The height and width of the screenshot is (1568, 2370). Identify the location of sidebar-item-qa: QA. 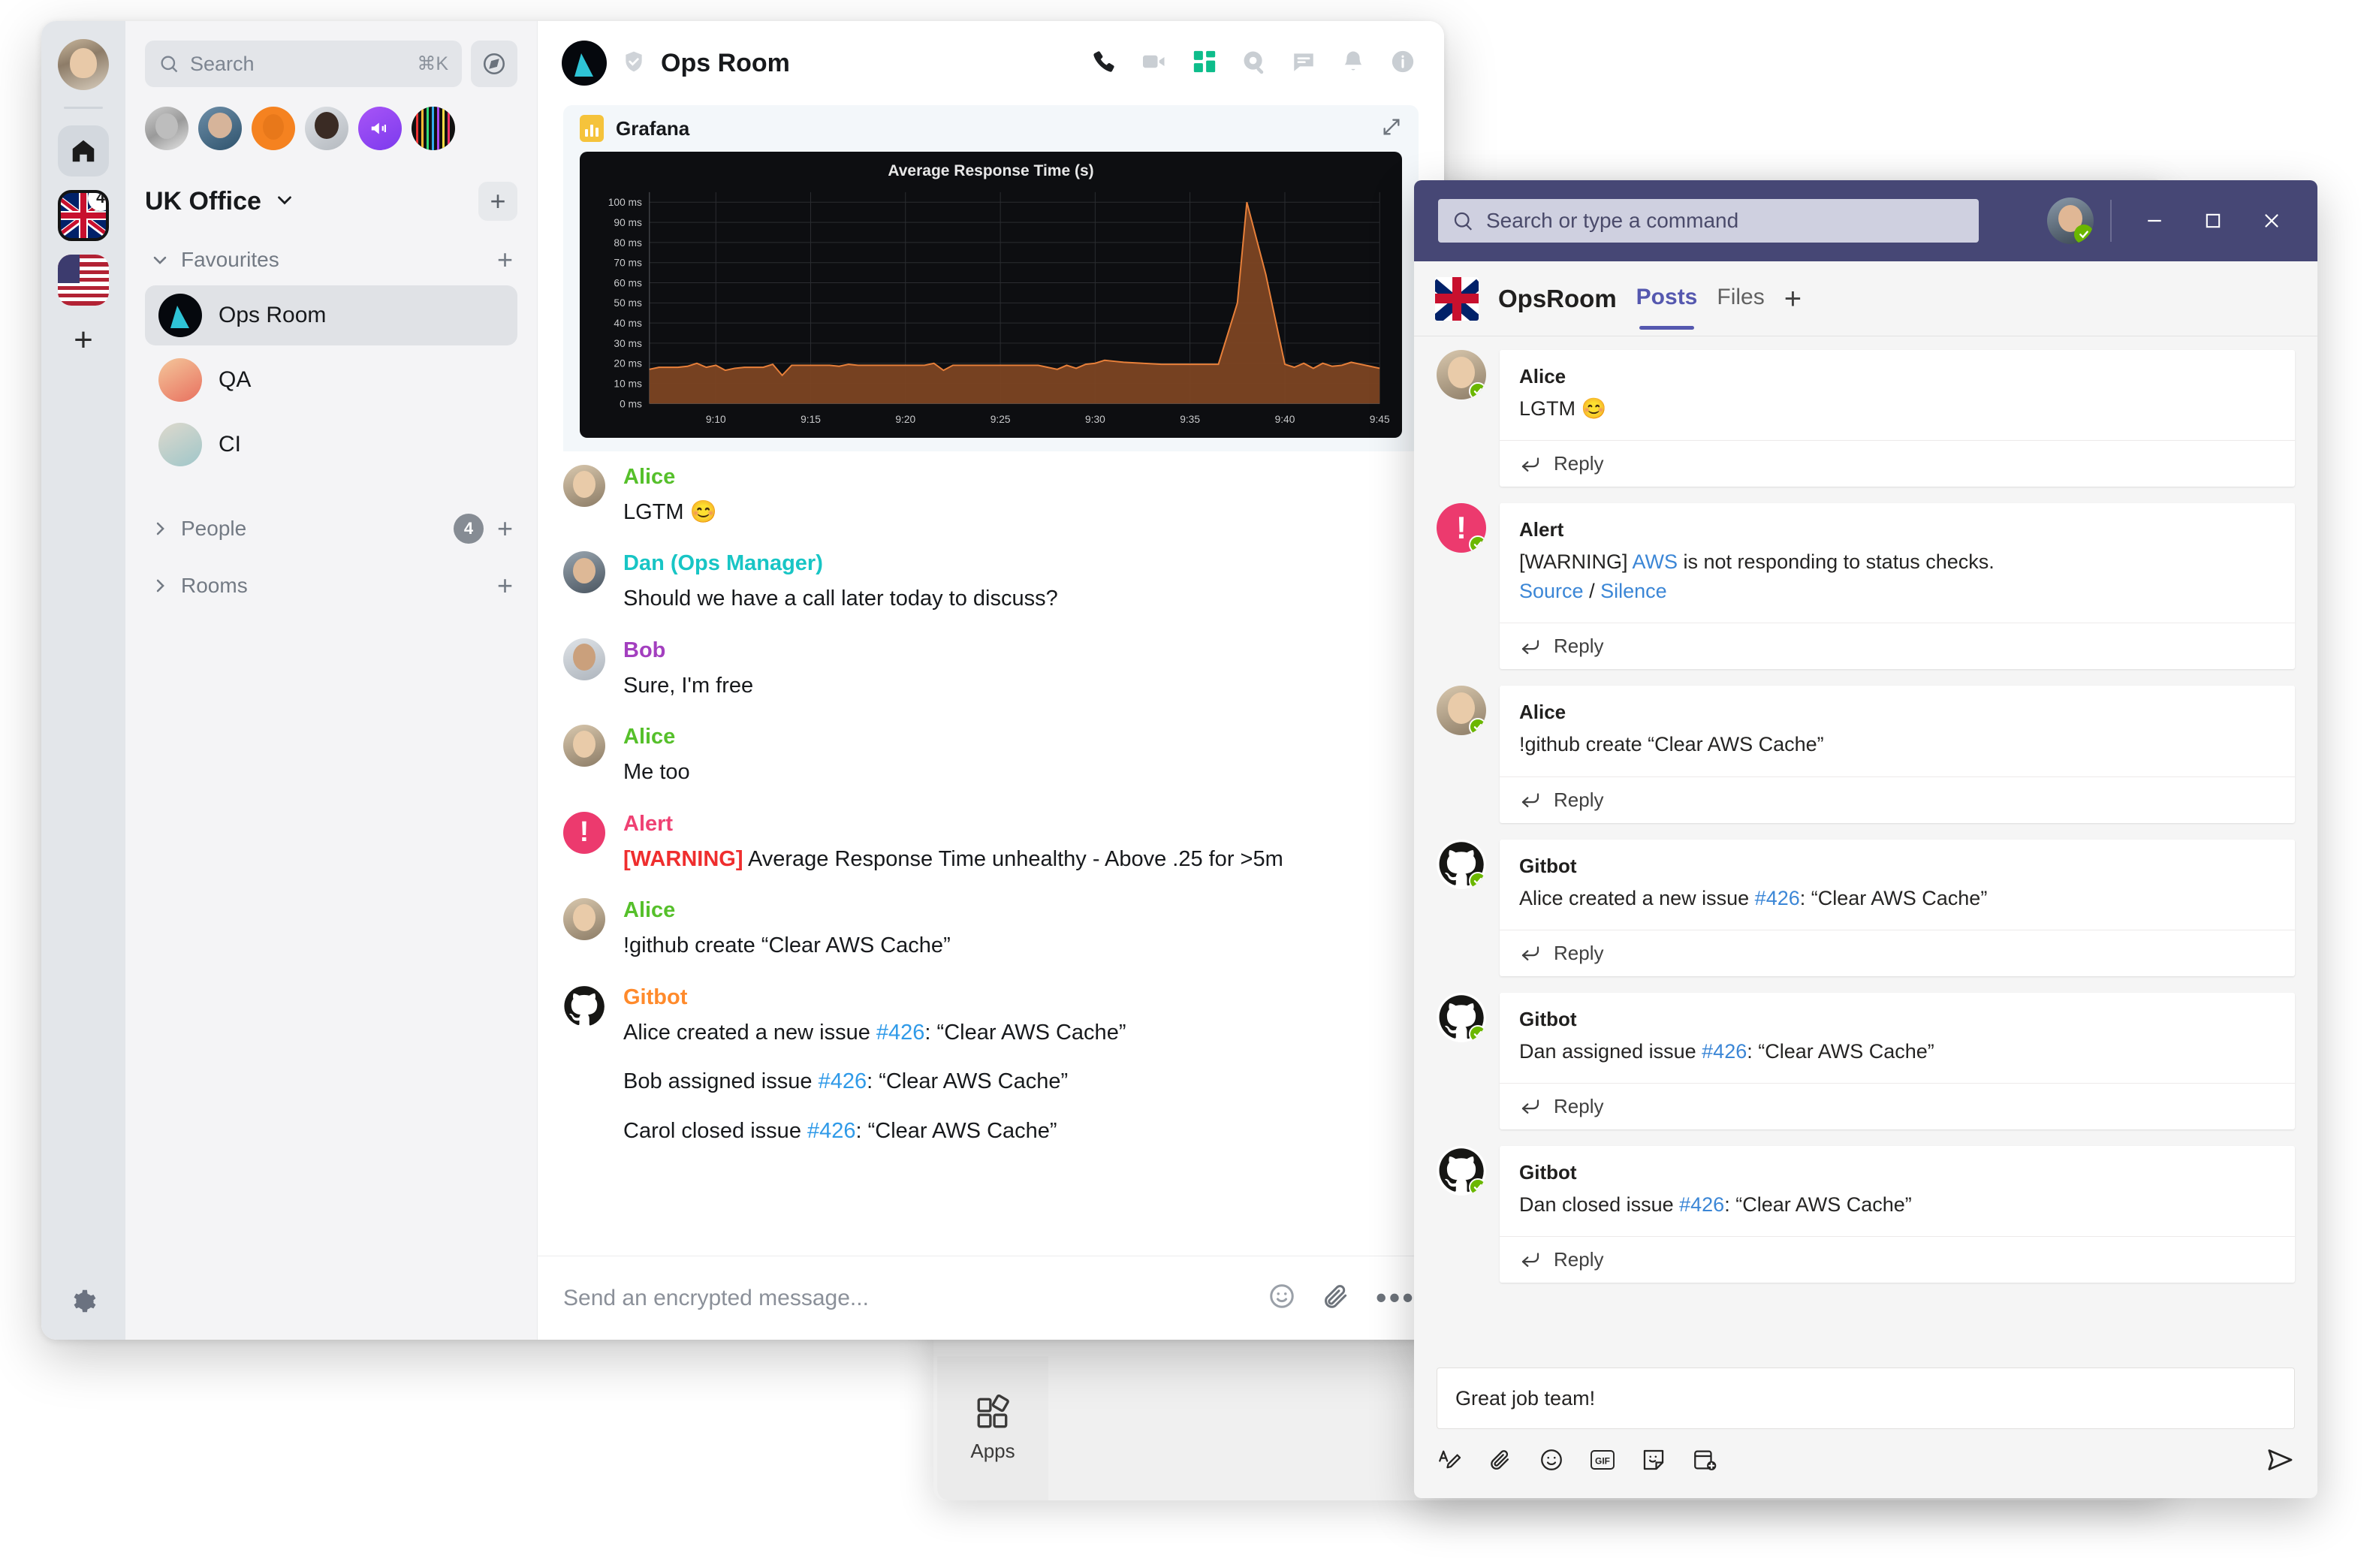
(331, 380).